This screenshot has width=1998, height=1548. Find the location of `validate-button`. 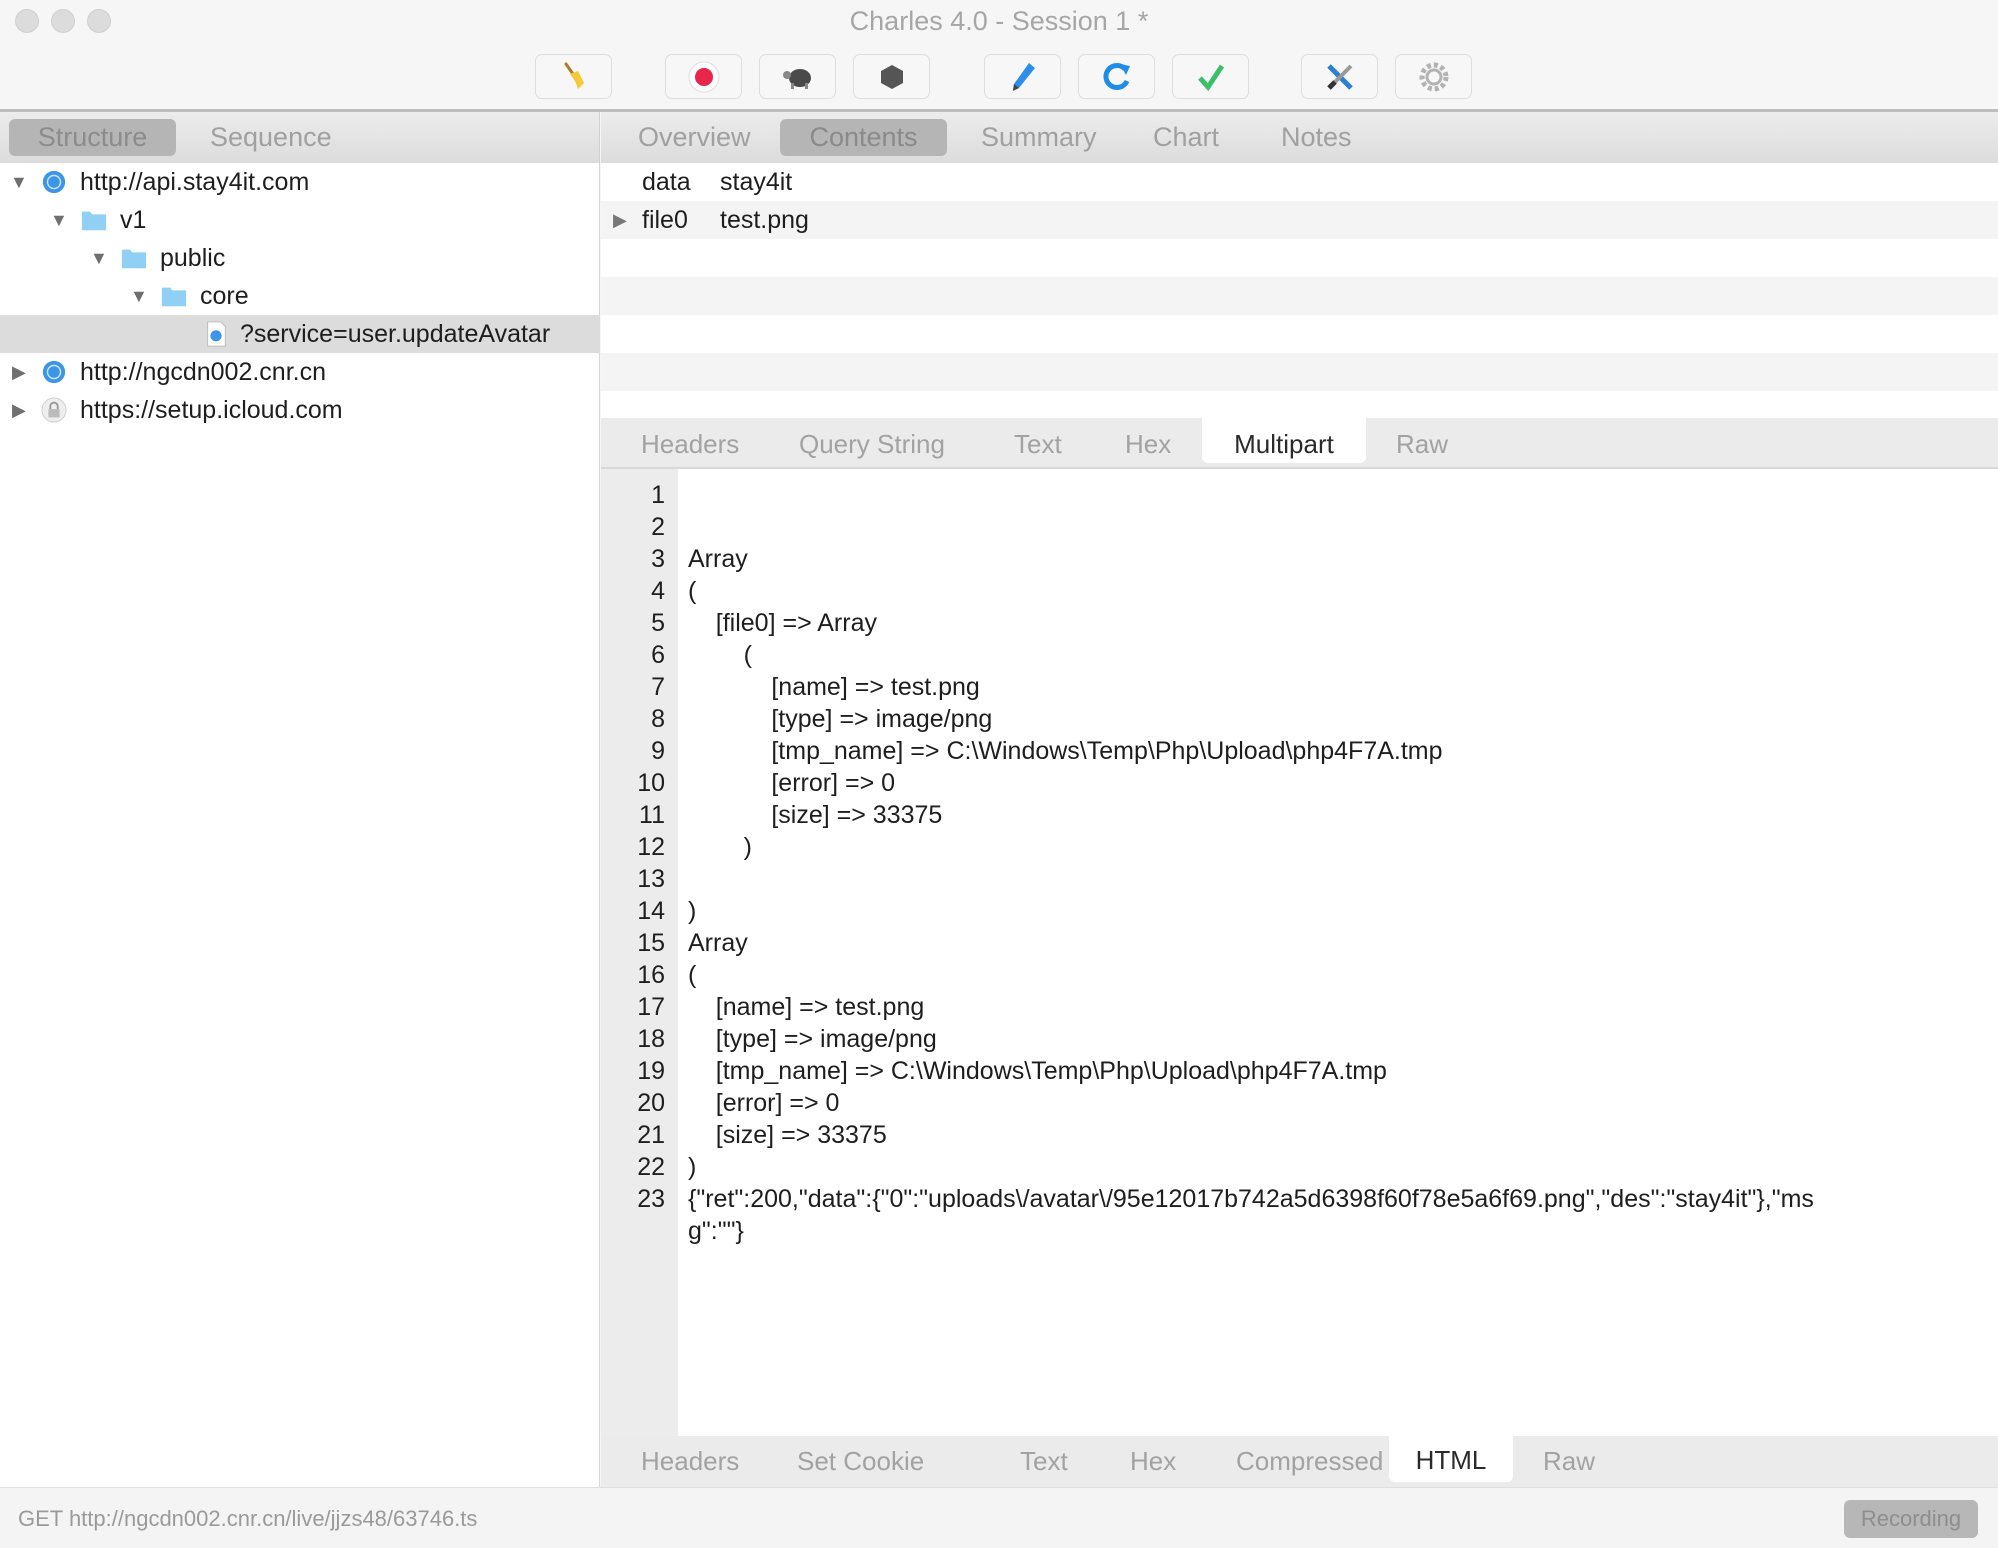

validate-button is located at coordinates (1210, 76).